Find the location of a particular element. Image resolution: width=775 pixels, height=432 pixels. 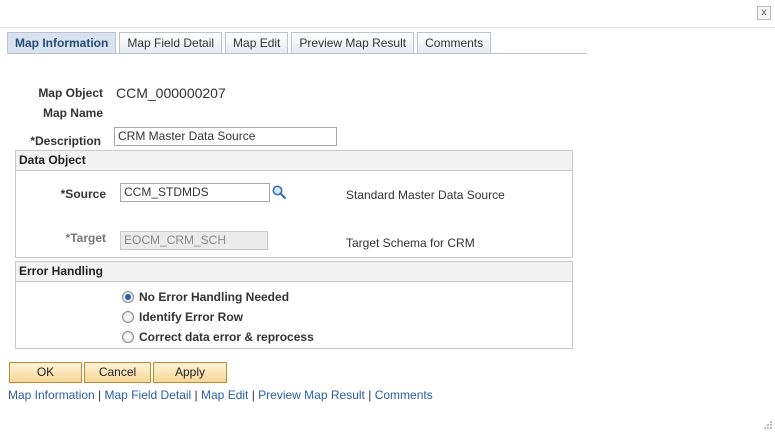

footer-link-comments: Comments is located at coordinates (404, 395).